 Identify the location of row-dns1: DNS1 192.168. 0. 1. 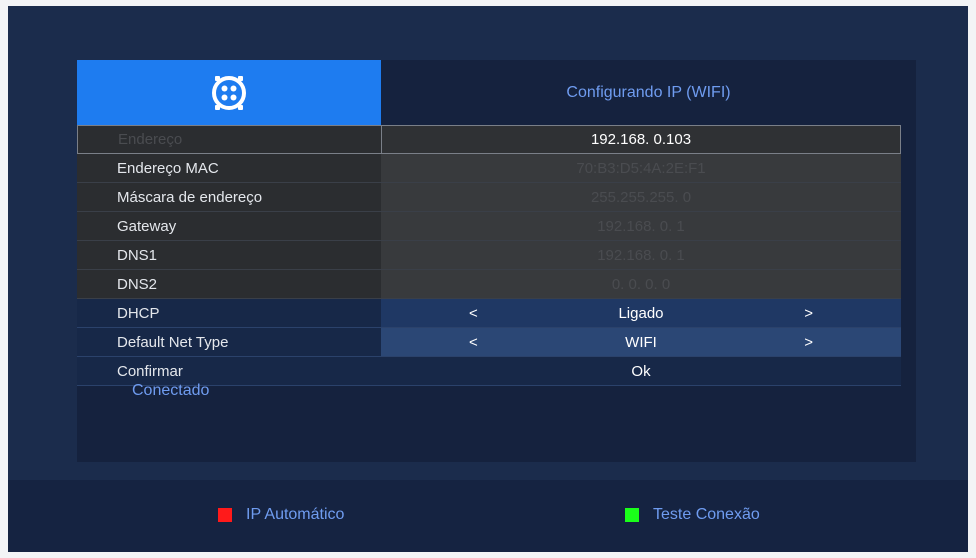
(489, 255).